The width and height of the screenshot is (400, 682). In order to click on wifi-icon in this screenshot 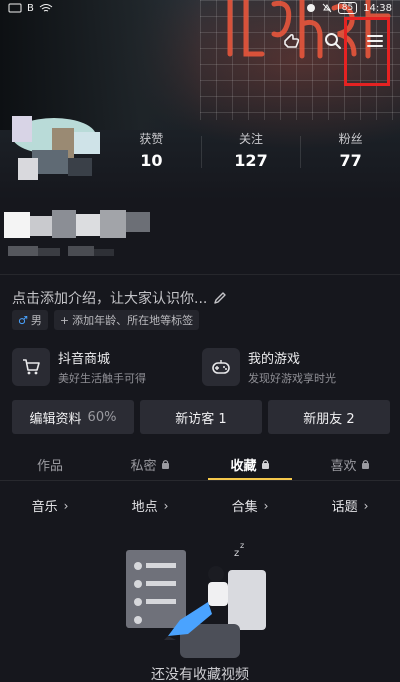, I will do `click(46, 8)`.